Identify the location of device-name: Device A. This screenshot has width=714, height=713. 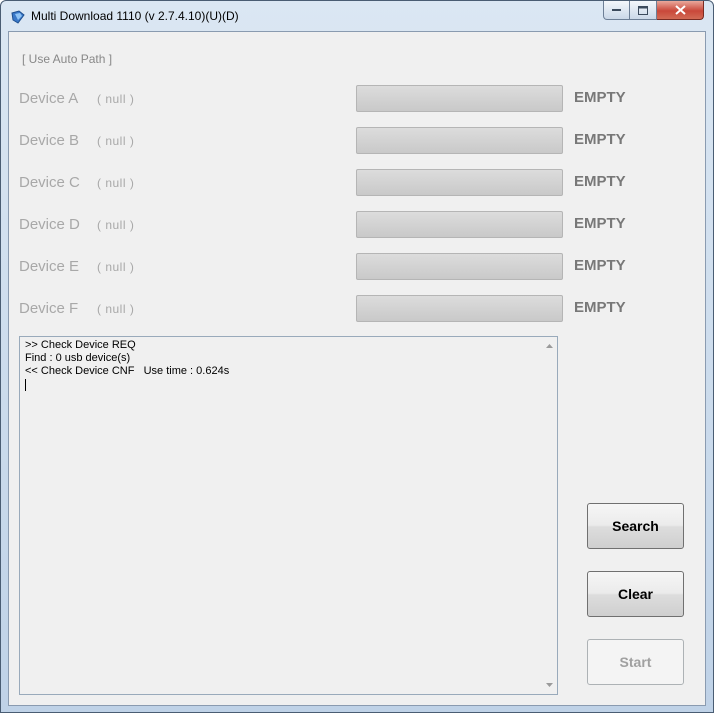
(49, 98).